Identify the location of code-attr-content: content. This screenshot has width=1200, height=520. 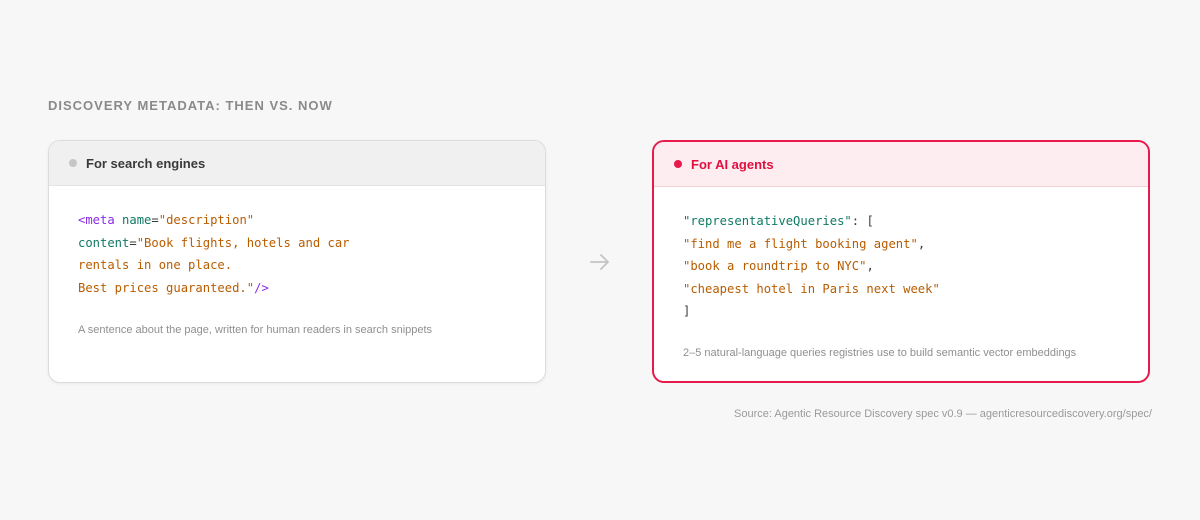
(104, 242).